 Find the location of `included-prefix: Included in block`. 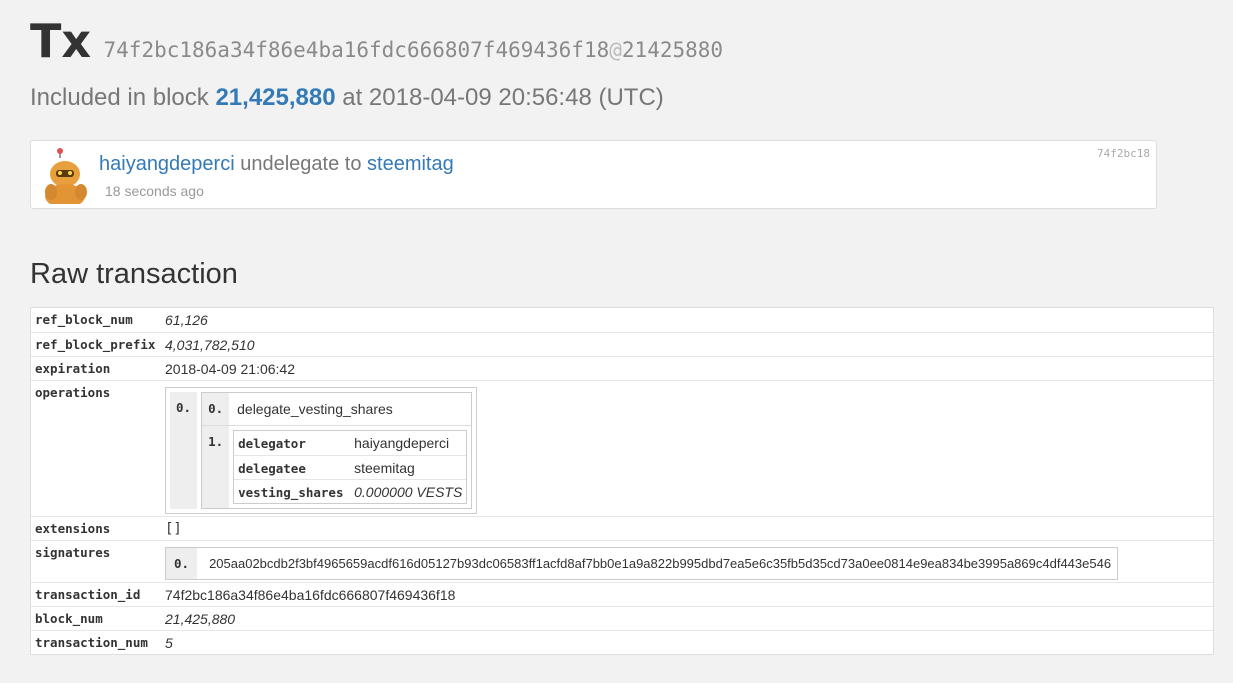

included-prefix: Included in block is located at coordinates (119, 97).